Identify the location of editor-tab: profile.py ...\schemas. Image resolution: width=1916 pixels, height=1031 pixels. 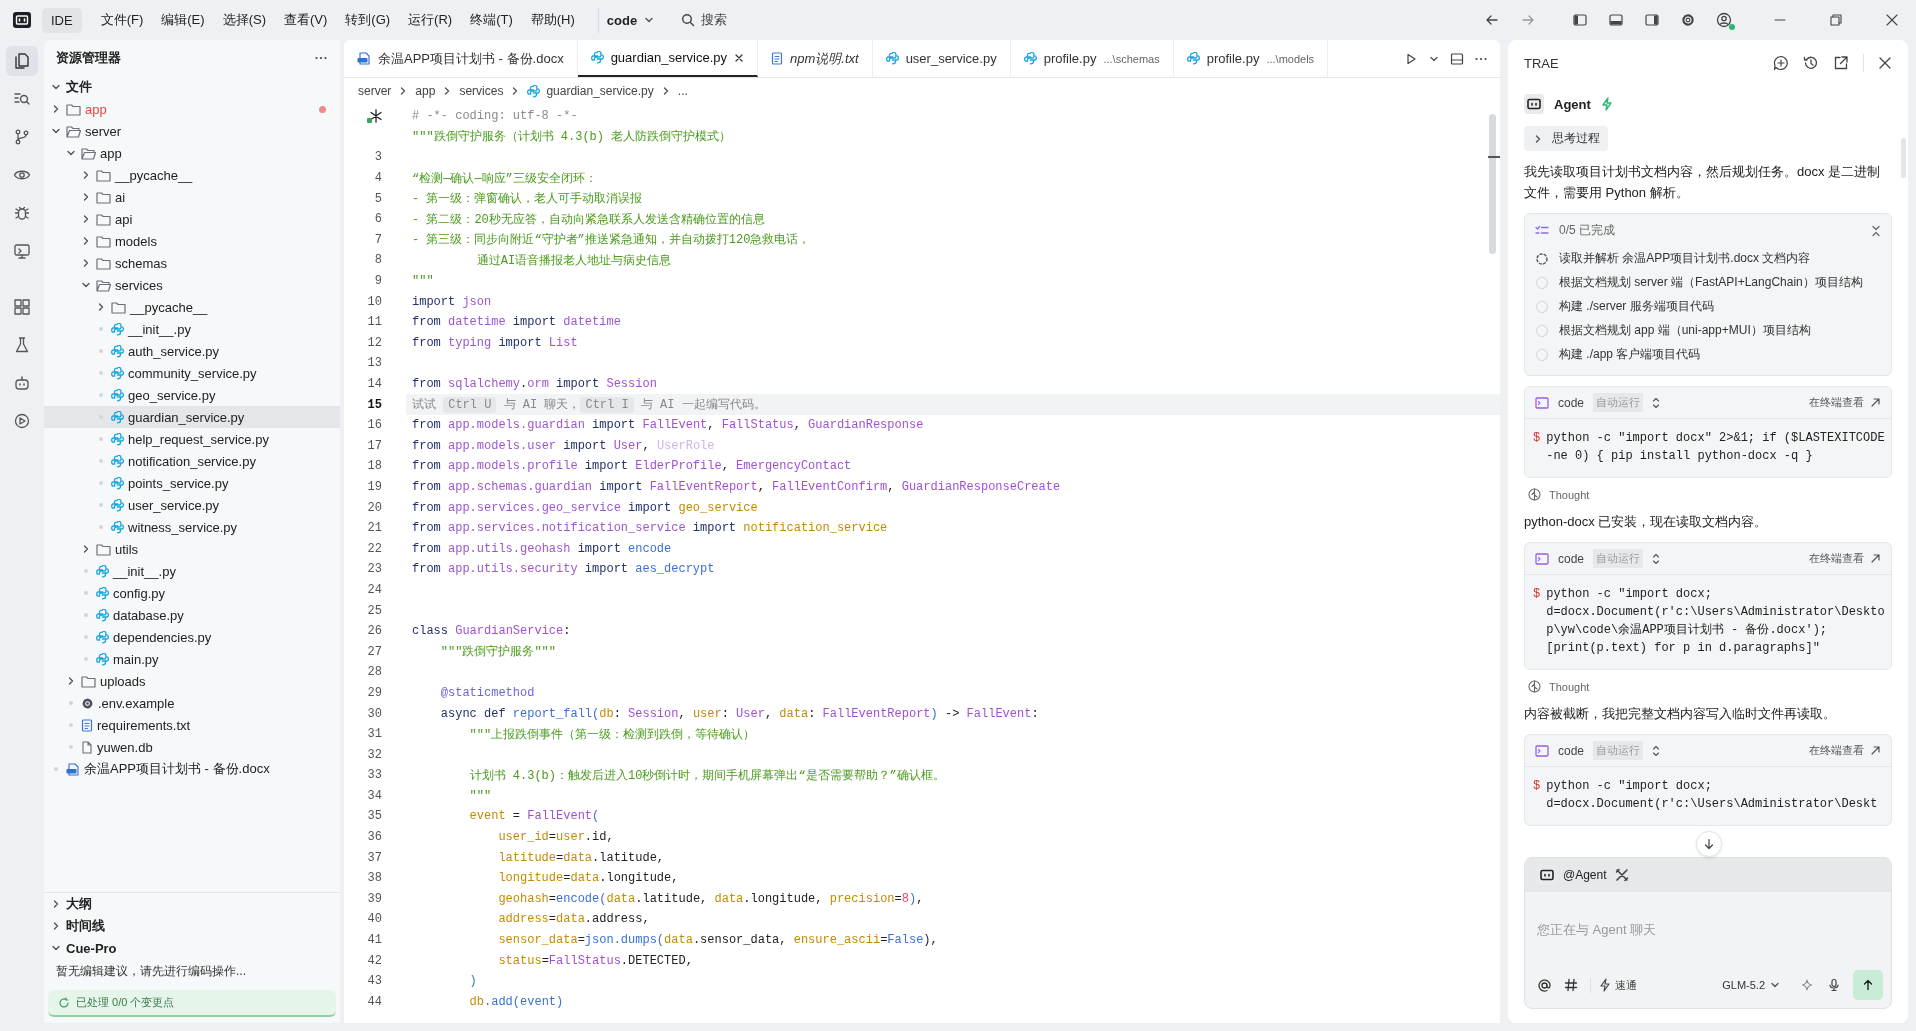
(1092, 58).